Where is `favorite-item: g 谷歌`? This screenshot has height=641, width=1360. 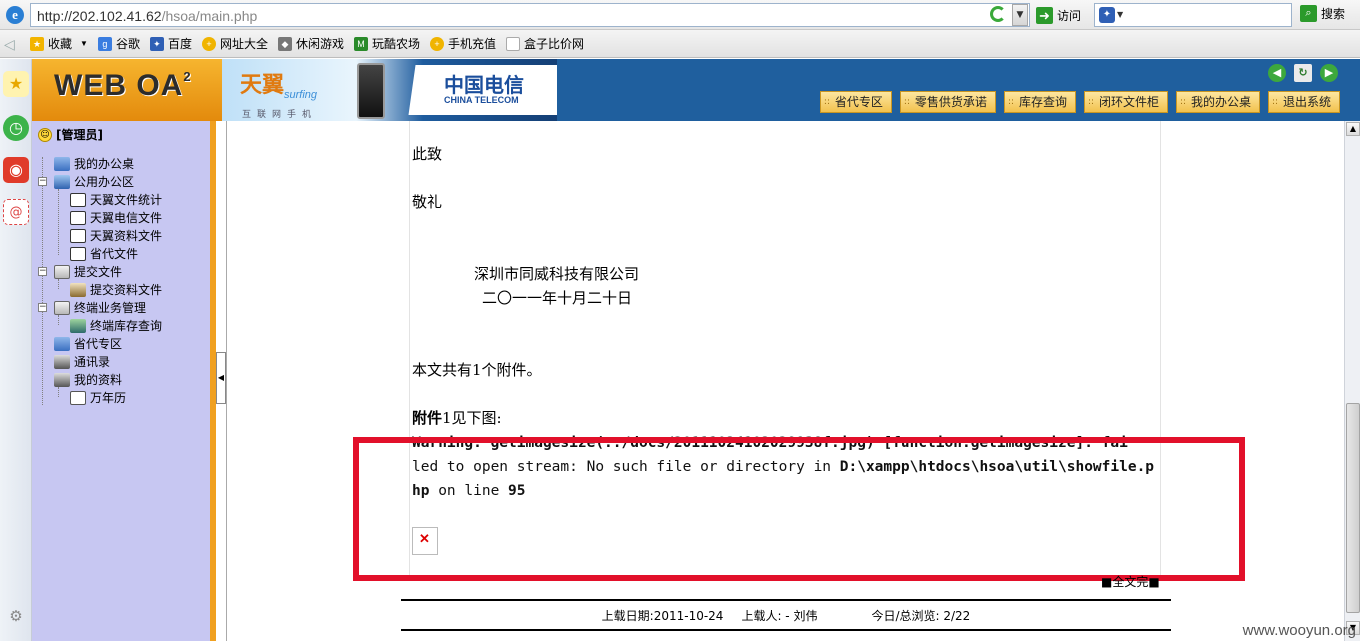 favorite-item: g 谷歌 is located at coordinates (118, 43).